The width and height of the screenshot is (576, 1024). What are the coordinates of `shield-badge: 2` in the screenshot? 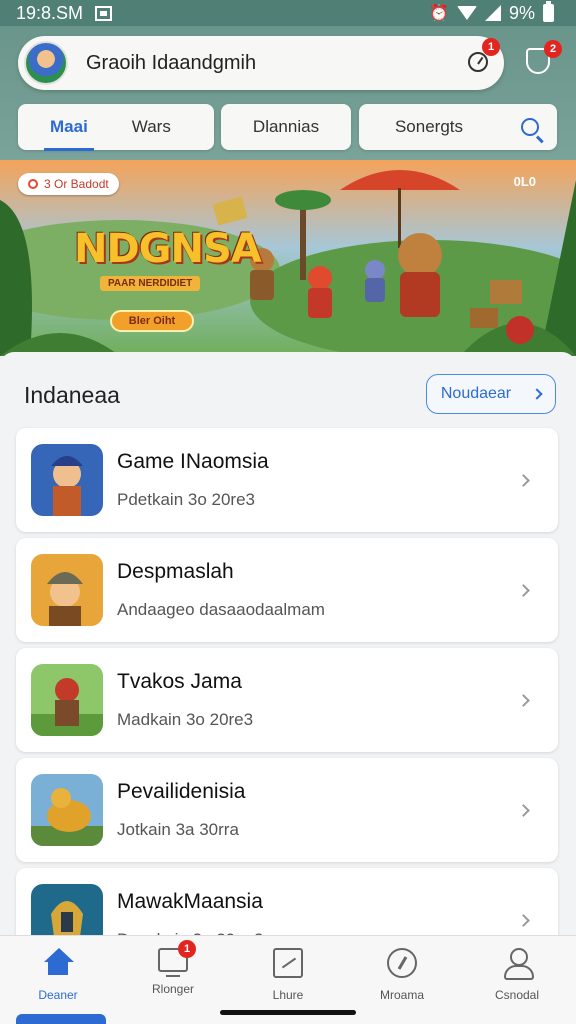 It's located at (553, 49).